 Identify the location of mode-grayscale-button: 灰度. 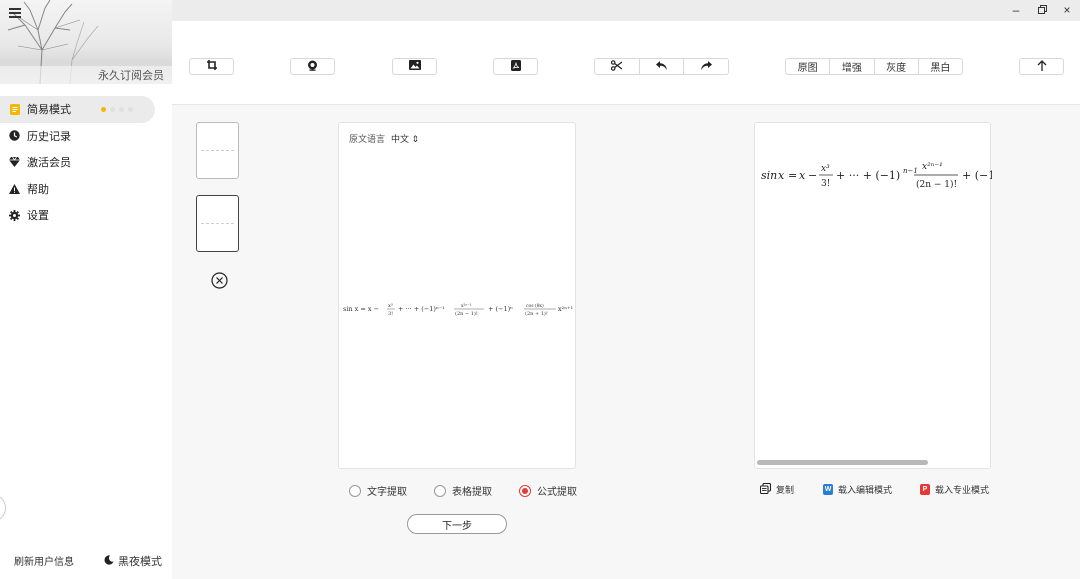
(897, 66).